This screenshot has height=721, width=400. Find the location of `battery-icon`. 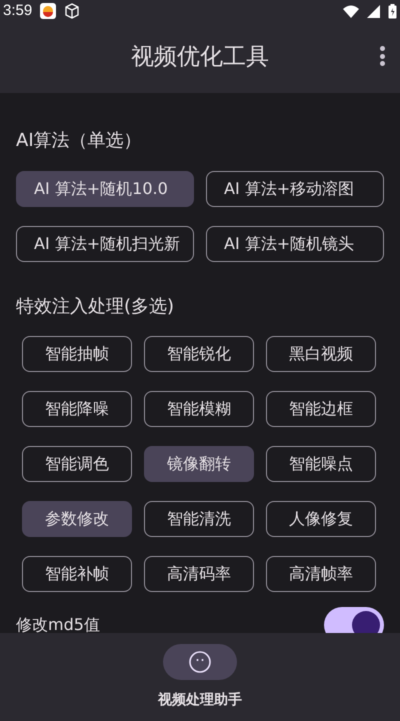

battery-icon is located at coordinates (392, 11).